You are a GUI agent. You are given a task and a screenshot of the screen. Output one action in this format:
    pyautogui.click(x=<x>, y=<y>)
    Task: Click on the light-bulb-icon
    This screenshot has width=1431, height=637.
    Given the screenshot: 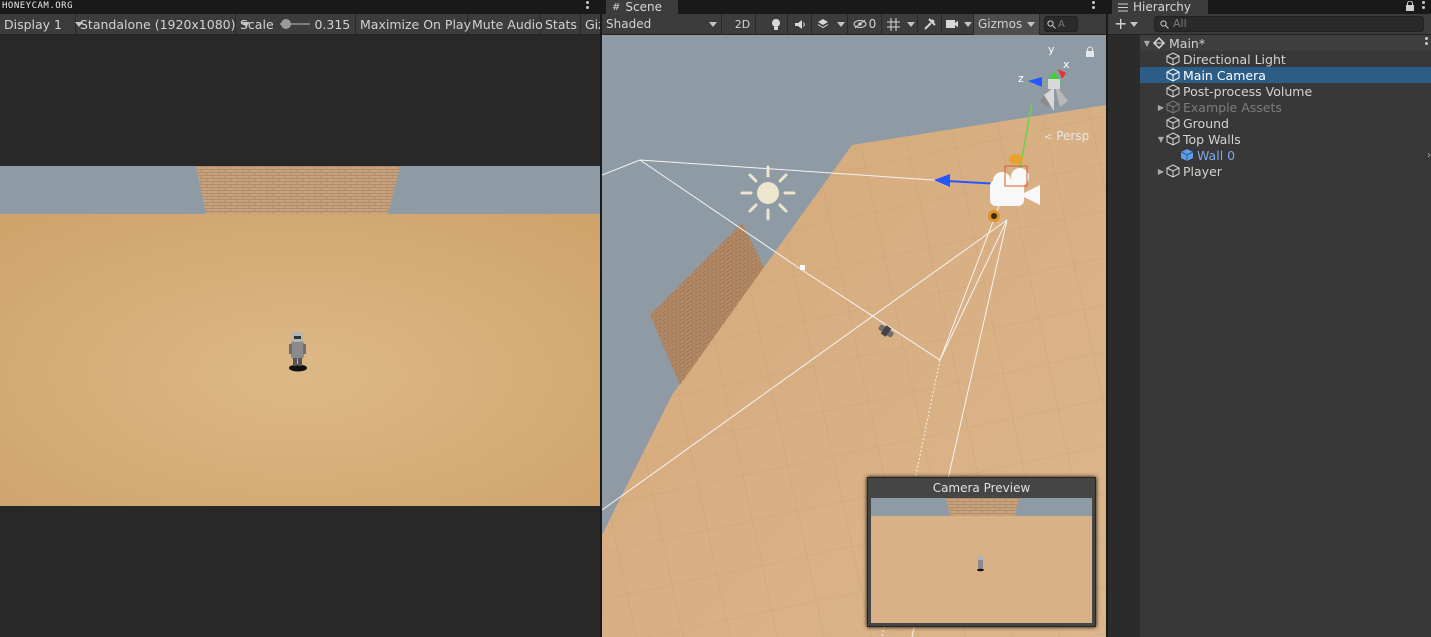 What is the action you would take?
    pyautogui.click(x=775, y=24)
    